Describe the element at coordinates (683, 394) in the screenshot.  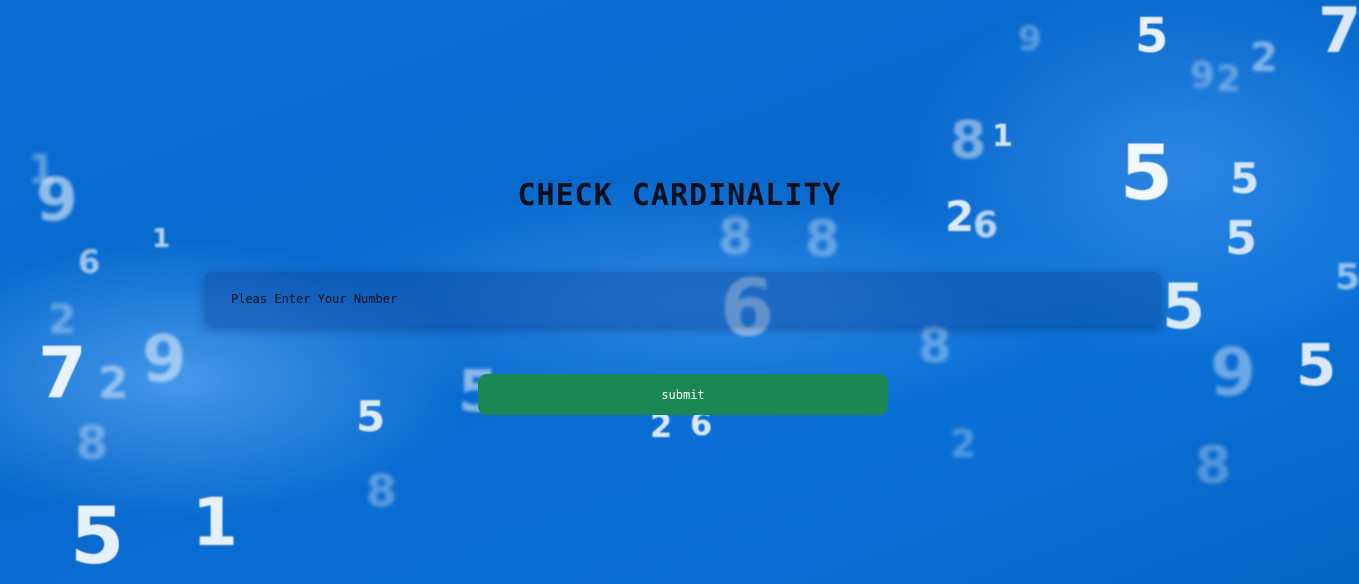
I see `submit-button: submit` at that location.